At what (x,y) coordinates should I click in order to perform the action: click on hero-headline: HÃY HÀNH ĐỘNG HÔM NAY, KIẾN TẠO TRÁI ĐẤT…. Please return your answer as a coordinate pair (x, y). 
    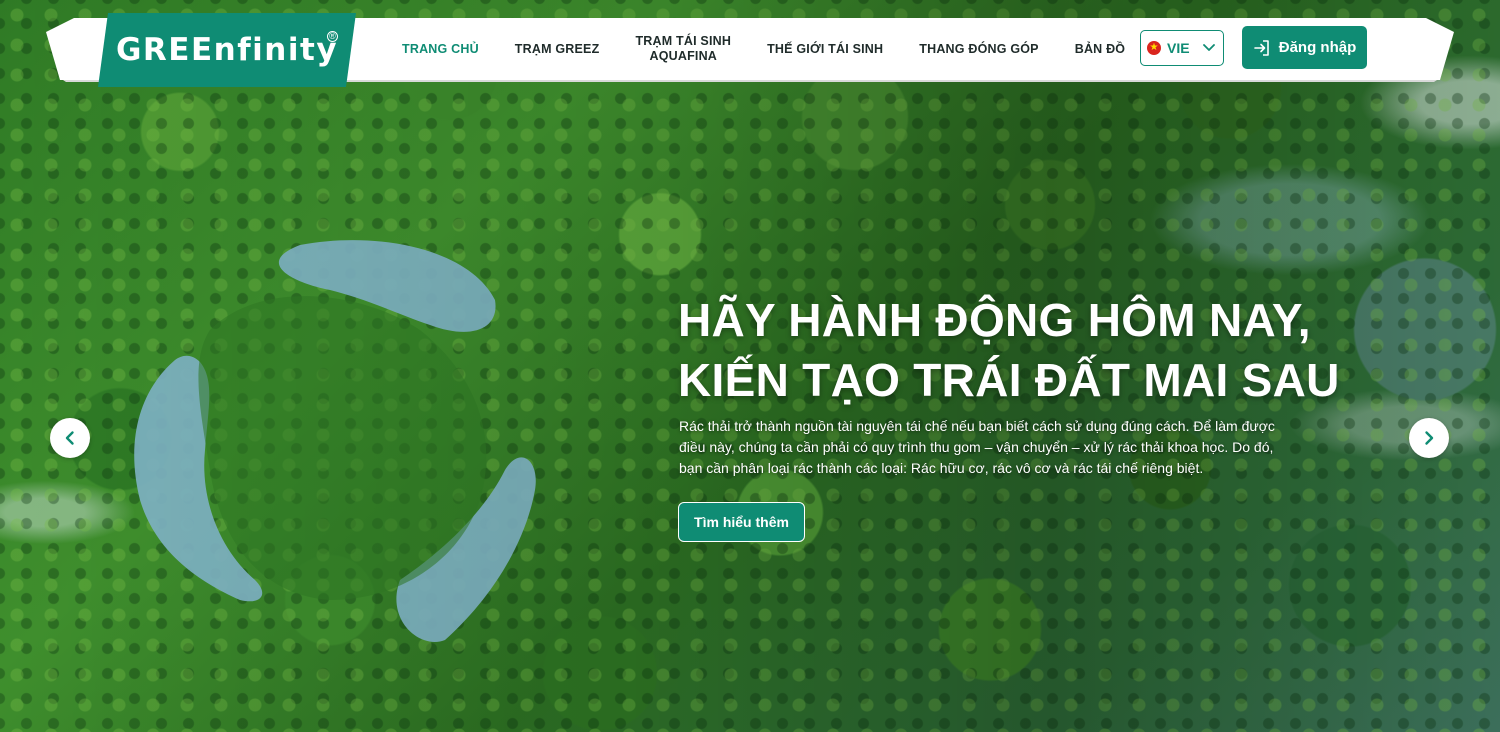
    Looking at the image, I should click on (1009, 350).